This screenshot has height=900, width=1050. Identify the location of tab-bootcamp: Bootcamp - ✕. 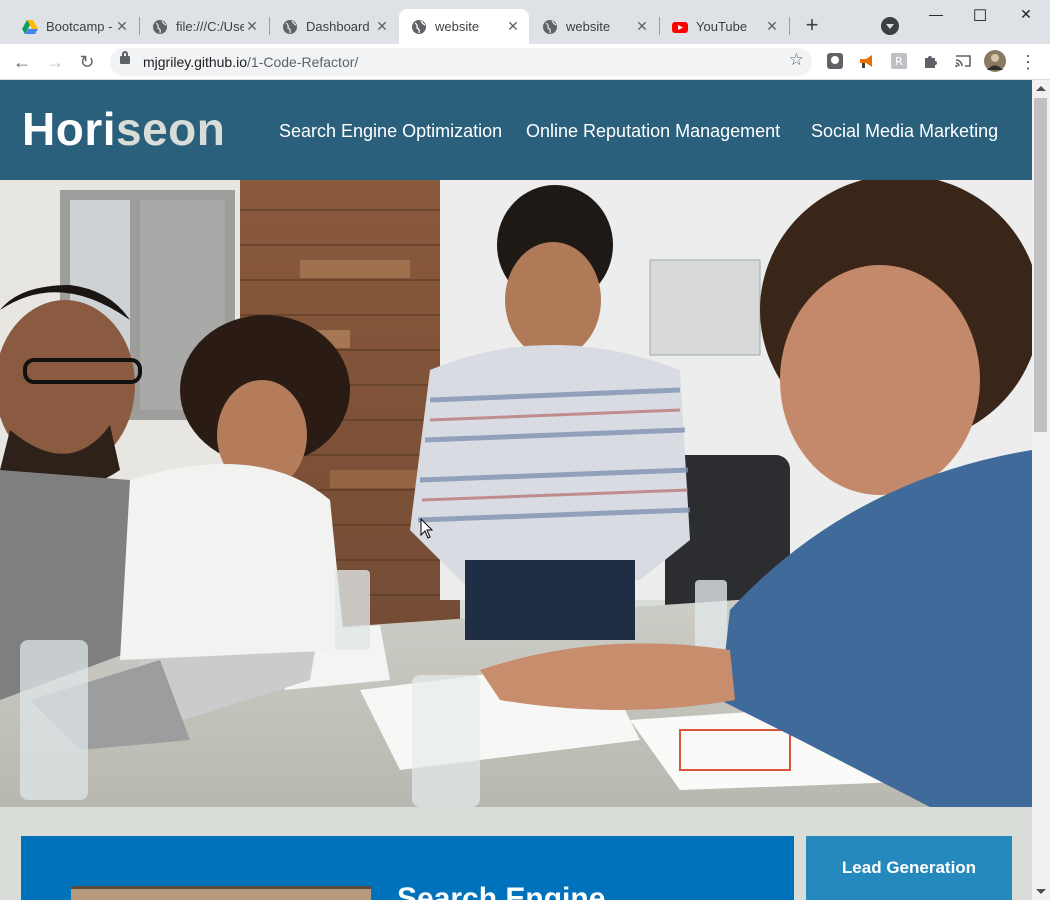
(74, 26).